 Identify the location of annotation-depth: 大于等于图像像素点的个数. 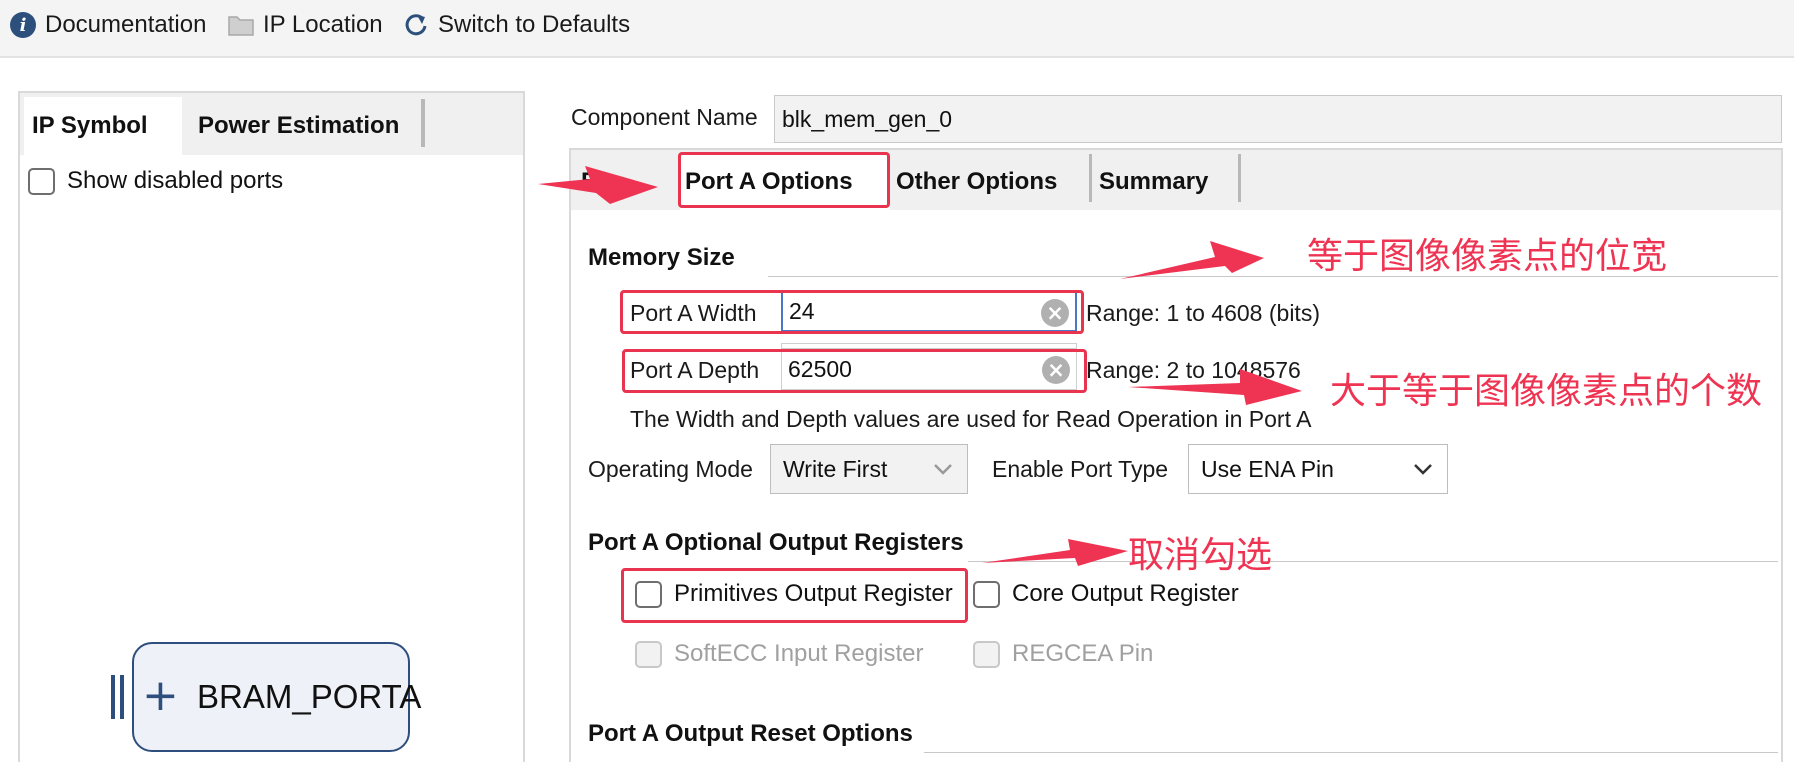
(1546, 391).